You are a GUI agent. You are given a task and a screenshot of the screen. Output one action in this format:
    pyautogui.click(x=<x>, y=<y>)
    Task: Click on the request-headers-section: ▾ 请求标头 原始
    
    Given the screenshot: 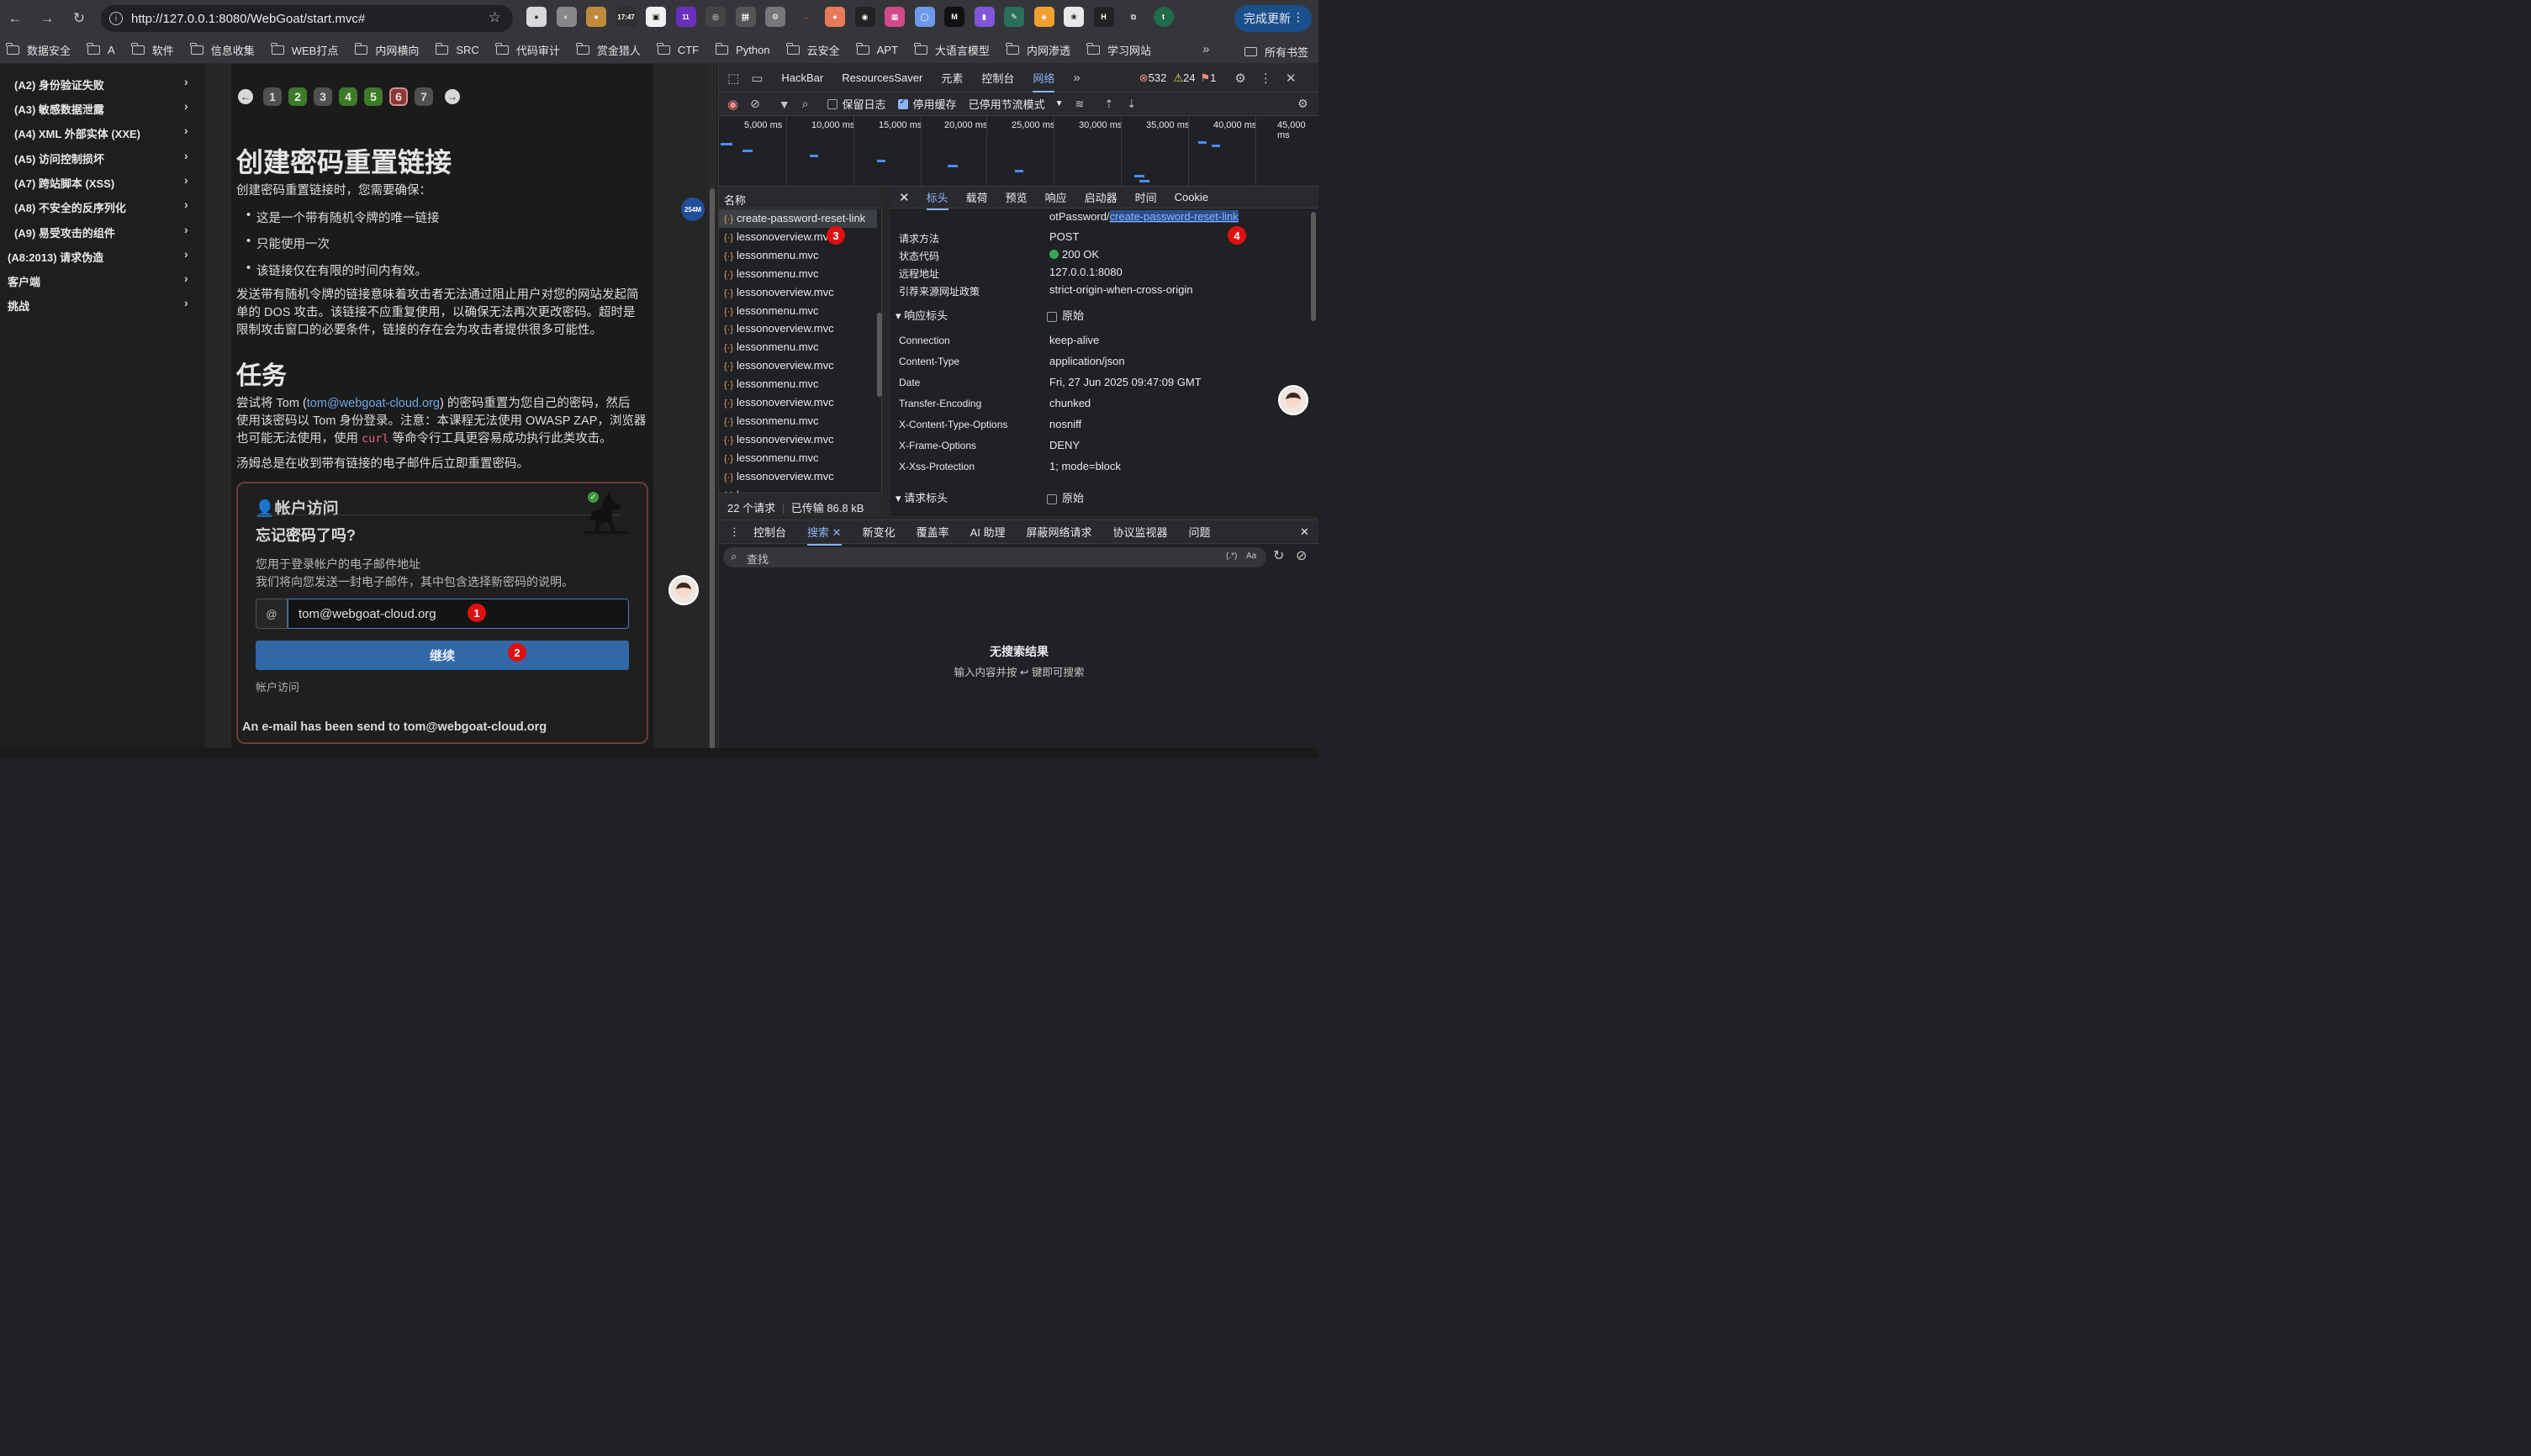 What is the action you would take?
    pyautogui.click(x=990, y=497)
    